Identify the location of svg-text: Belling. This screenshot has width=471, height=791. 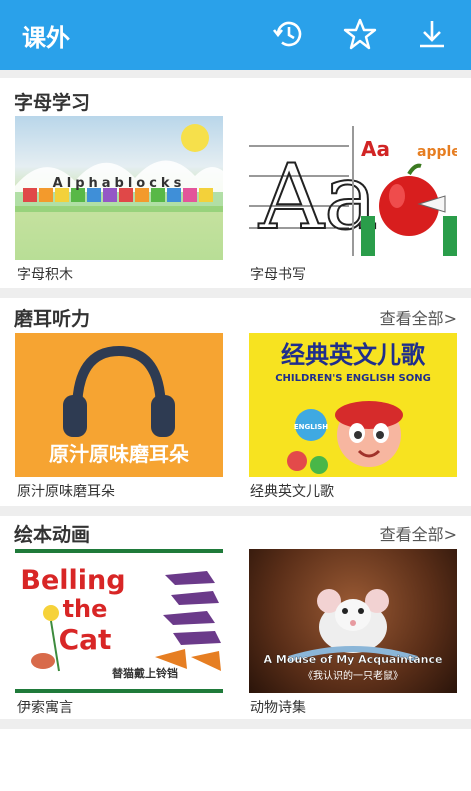
(72, 580).